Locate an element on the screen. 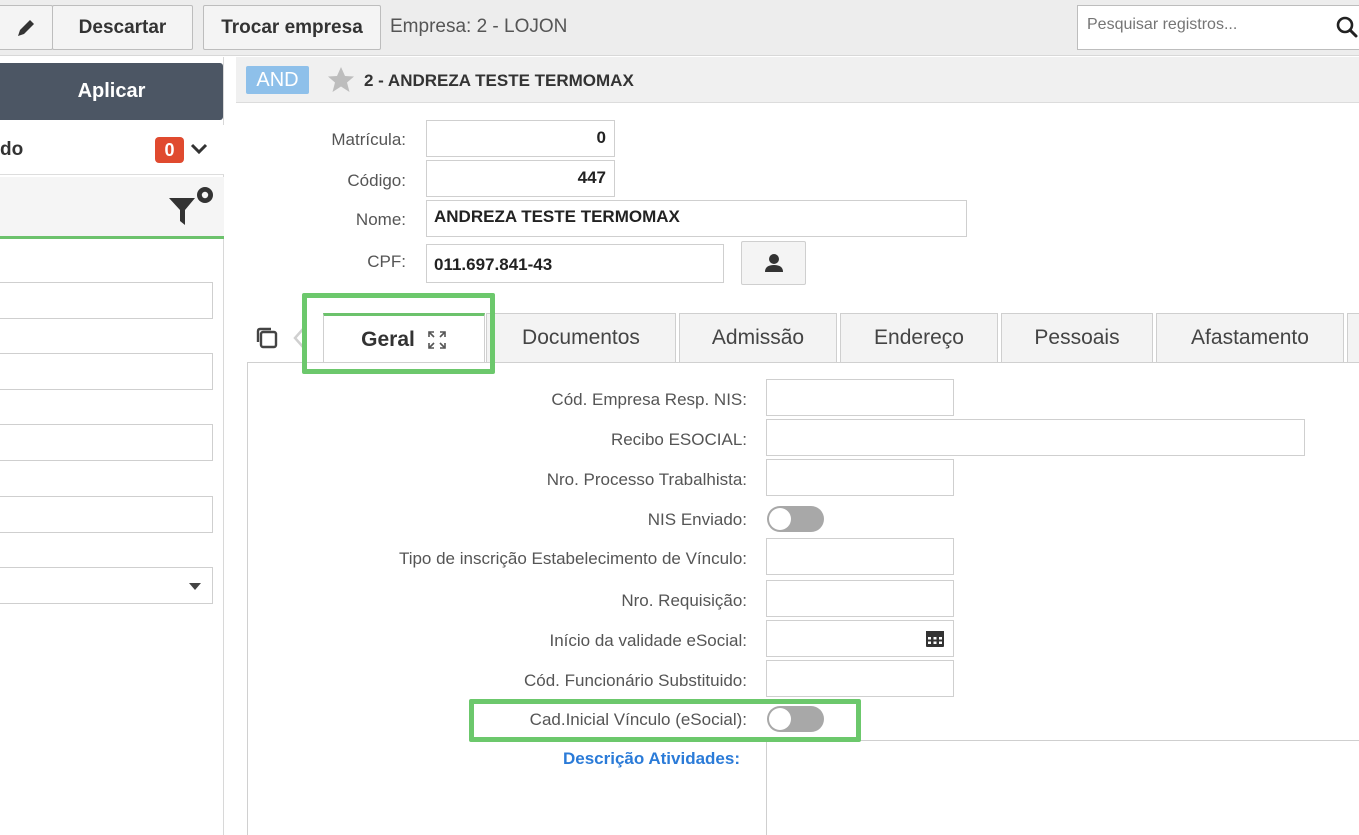  tab-documentos: Documentos is located at coordinates (581, 337).